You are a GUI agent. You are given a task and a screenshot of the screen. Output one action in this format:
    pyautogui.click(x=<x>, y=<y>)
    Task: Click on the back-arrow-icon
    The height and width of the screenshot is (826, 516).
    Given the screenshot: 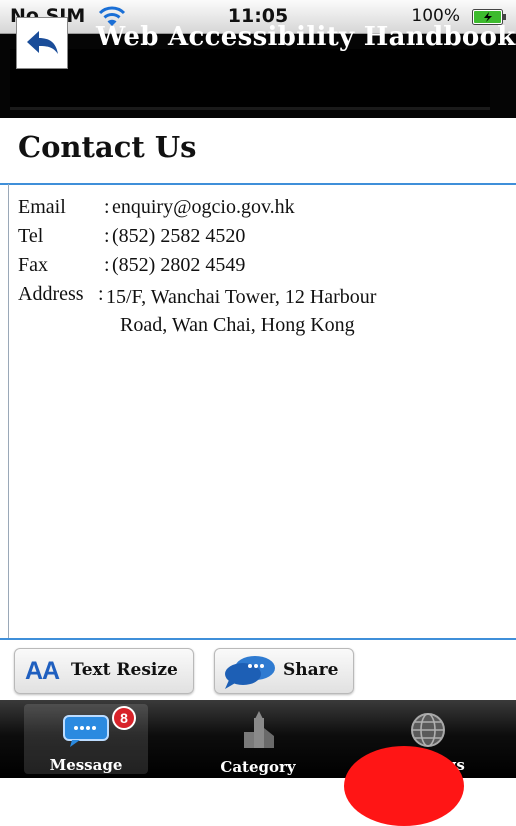 What is the action you would take?
    pyautogui.click(x=42, y=42)
    